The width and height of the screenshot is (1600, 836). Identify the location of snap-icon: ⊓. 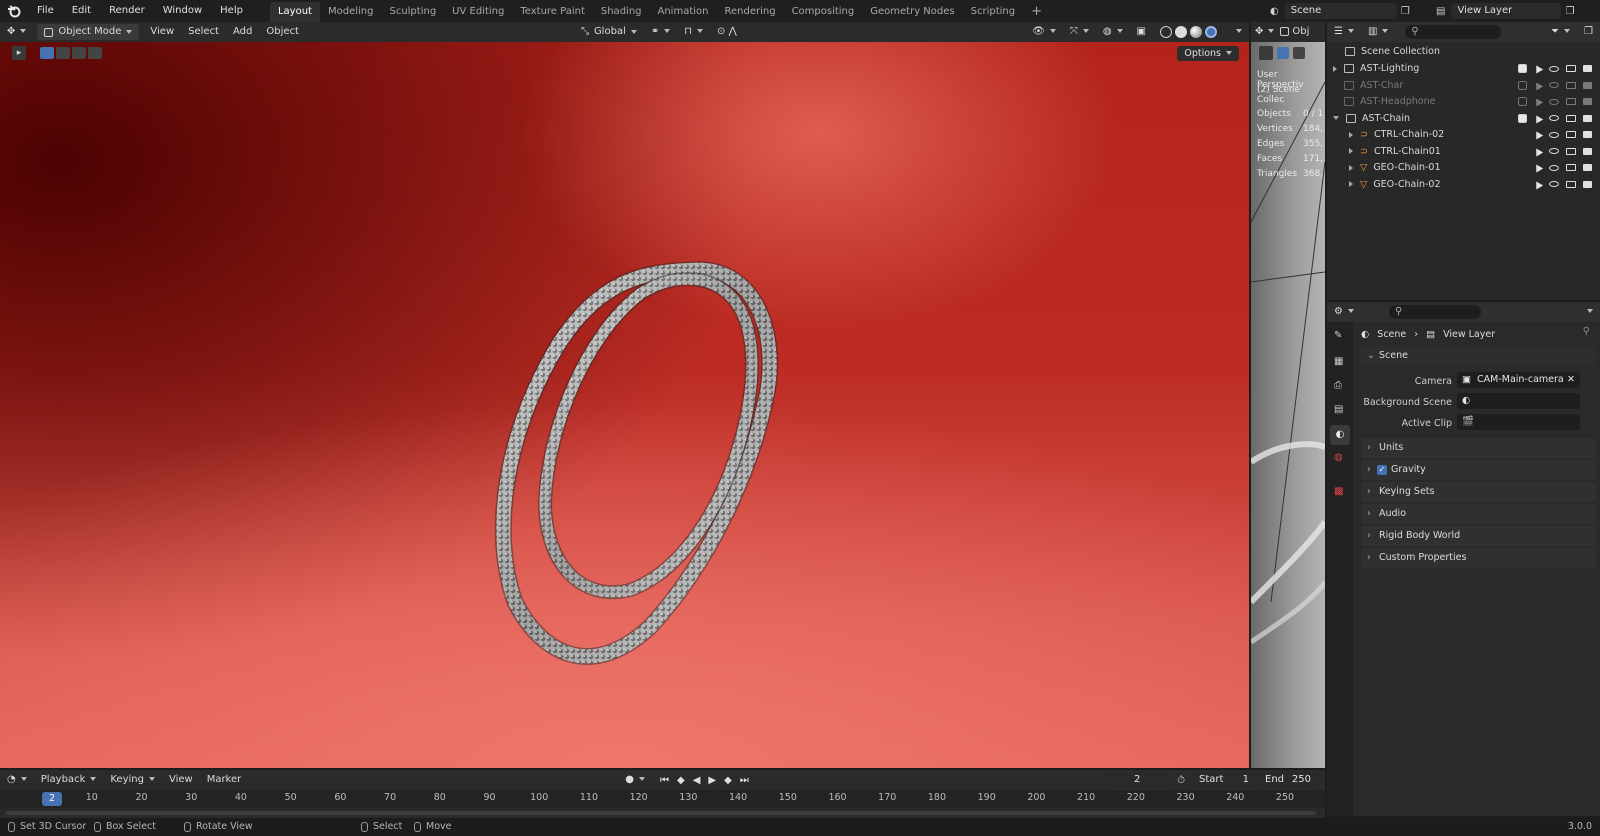
(693, 32).